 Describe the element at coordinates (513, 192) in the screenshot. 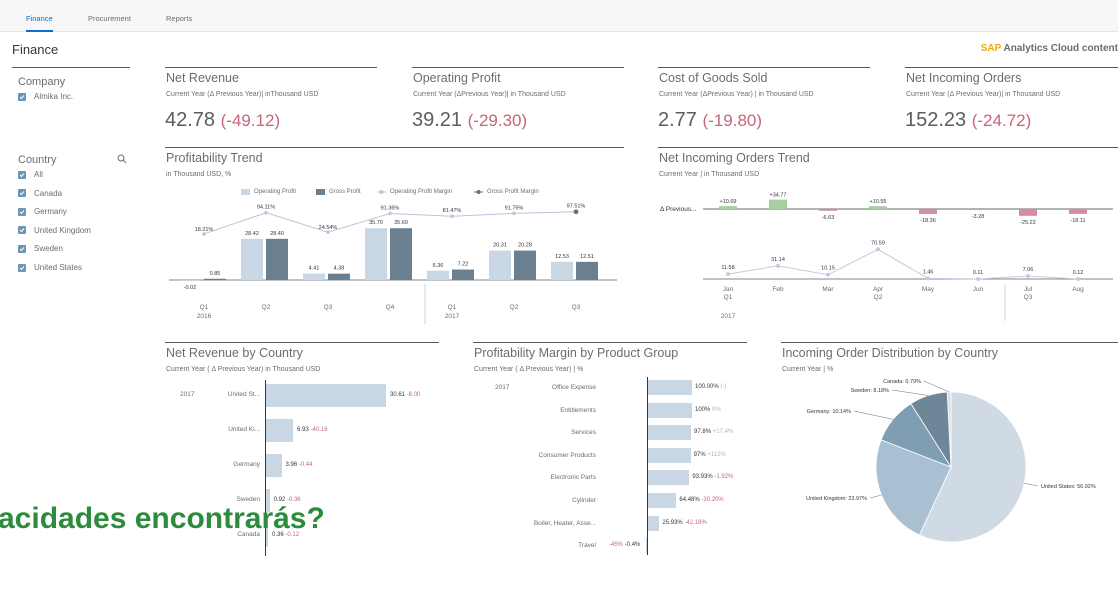

I see `legend-label: Gross Profit Margin` at that location.